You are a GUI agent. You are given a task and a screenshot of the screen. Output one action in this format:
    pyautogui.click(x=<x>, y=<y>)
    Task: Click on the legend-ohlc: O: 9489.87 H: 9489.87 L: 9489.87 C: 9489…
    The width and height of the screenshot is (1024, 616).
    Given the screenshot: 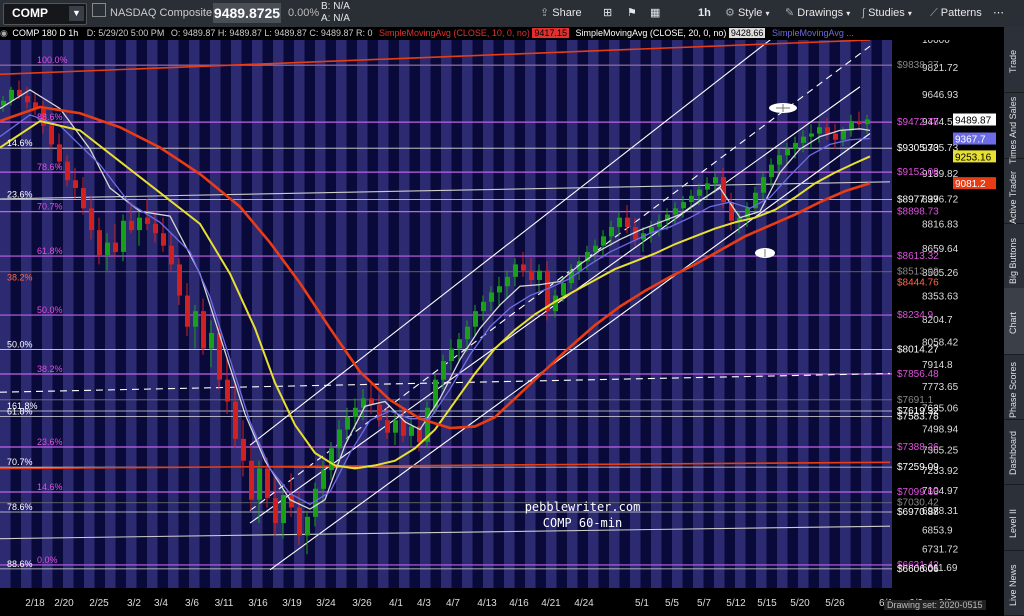 What is the action you would take?
    pyautogui.click(x=271, y=33)
    